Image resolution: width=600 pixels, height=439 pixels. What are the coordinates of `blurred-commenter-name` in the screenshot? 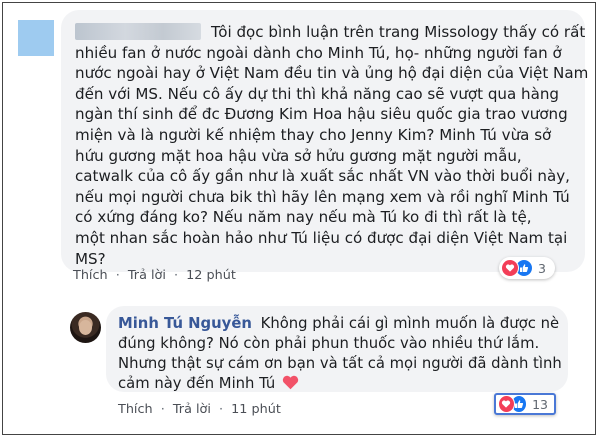 It's located at (138, 31).